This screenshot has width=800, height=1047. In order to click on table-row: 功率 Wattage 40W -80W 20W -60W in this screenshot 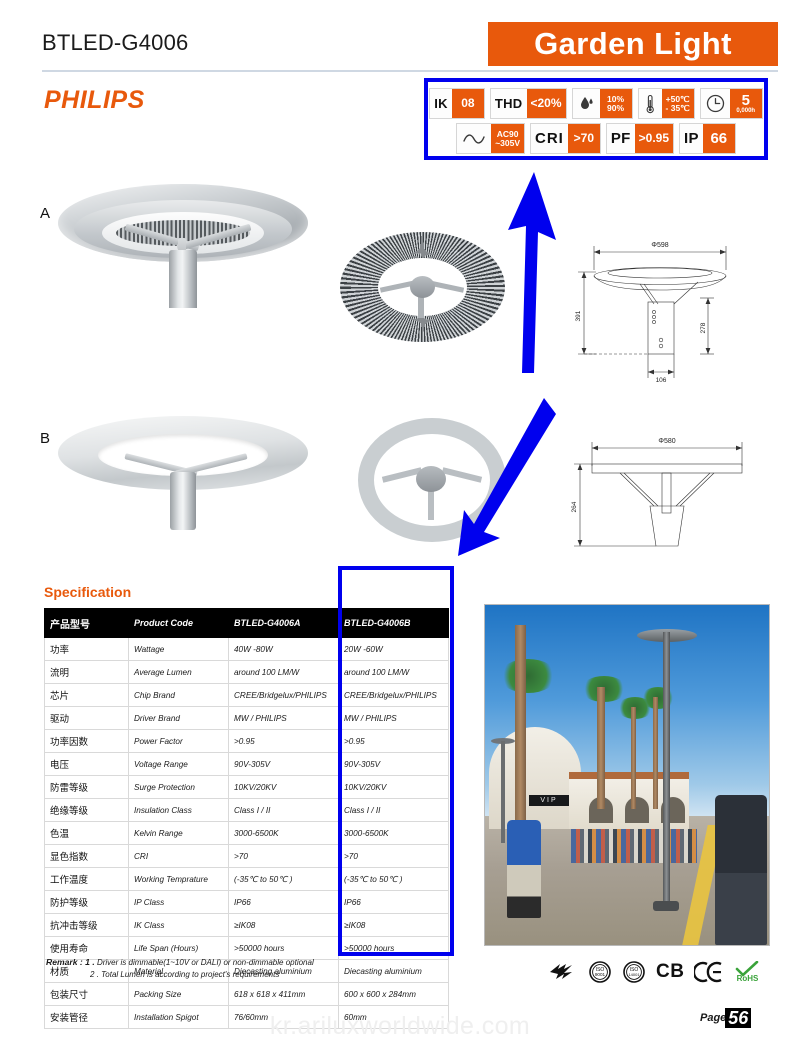, I will do `click(246, 649)`.